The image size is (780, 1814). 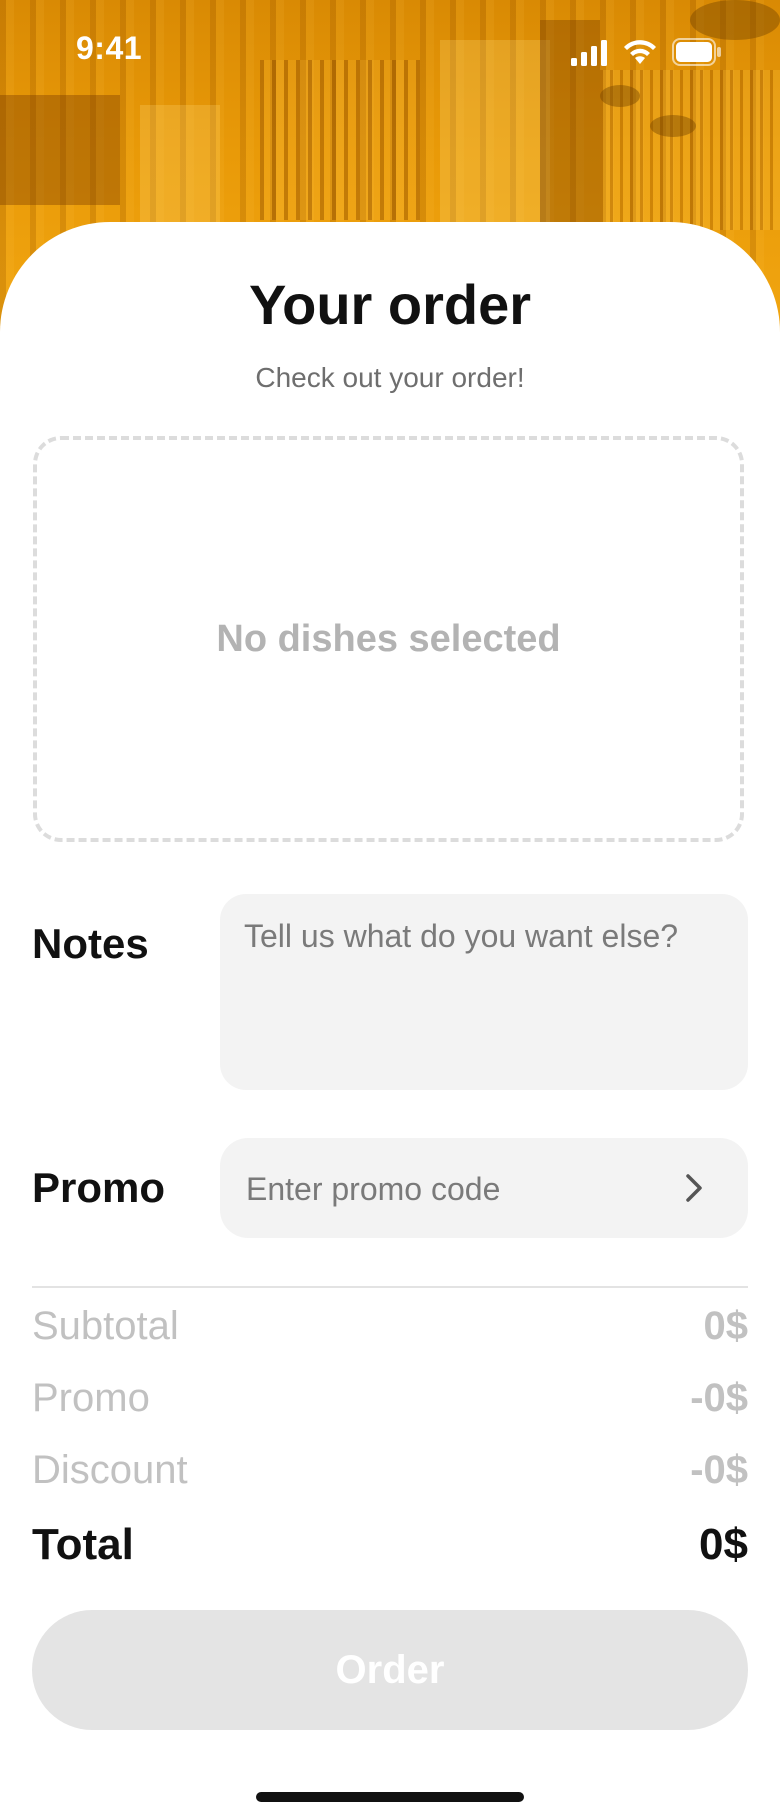 What do you see at coordinates (673, 126) in the screenshot?
I see `hero-lamp-shape` at bounding box center [673, 126].